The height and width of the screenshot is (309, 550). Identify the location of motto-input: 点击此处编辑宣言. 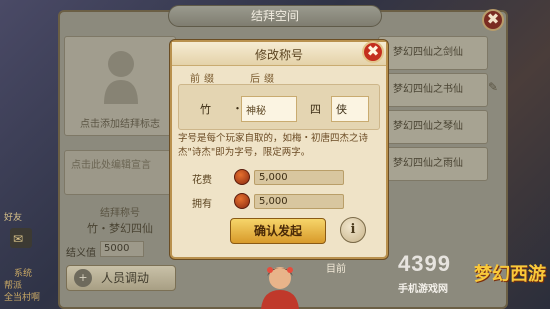
(119, 172).